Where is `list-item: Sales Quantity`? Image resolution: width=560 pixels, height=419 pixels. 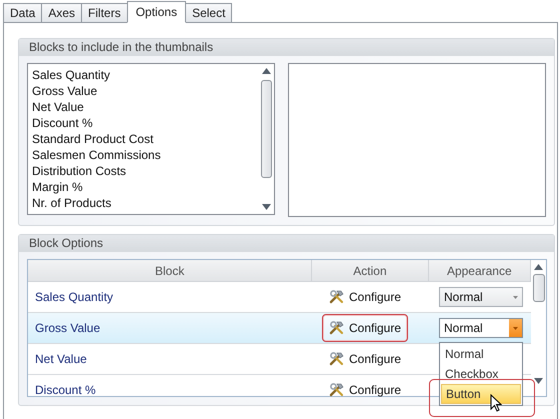
list-item: Sales Quantity is located at coordinates (143, 75).